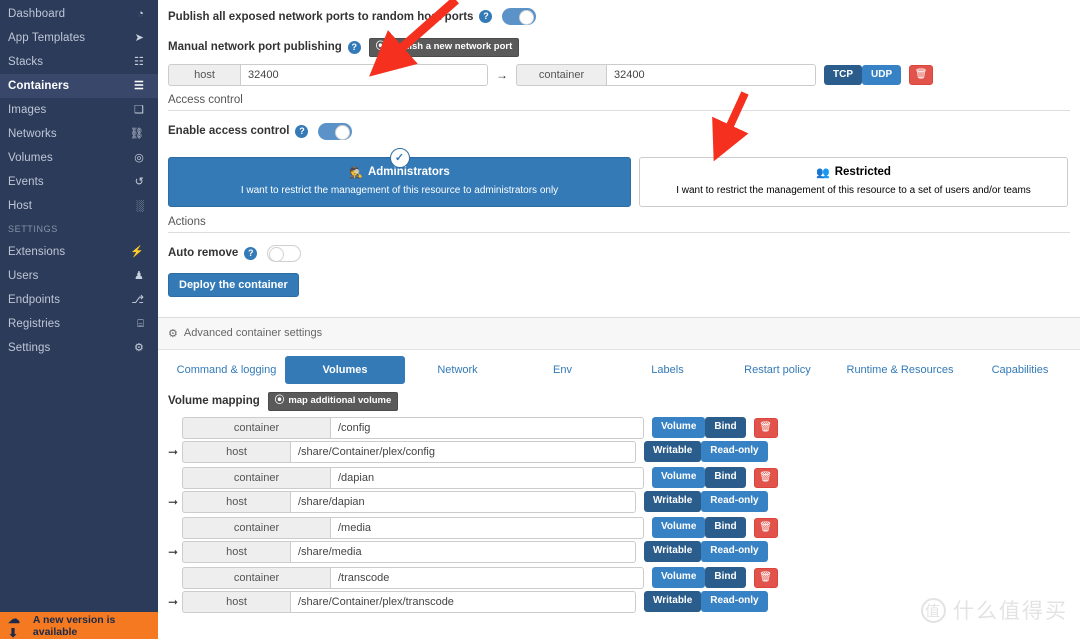 The width and height of the screenshot is (1080, 639). I want to click on protocol-udp-button: UDP, so click(882, 75).